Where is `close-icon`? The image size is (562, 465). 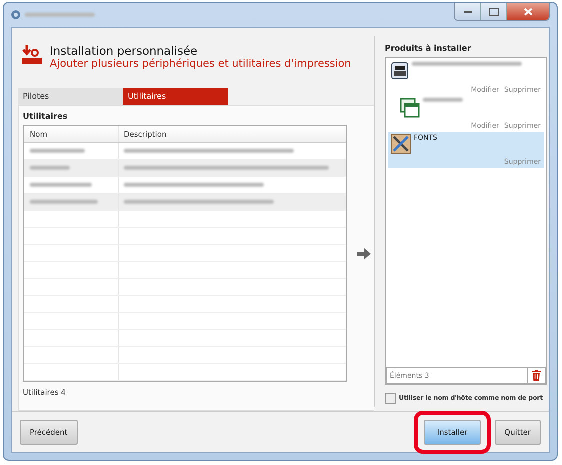 close-icon is located at coordinates (528, 12).